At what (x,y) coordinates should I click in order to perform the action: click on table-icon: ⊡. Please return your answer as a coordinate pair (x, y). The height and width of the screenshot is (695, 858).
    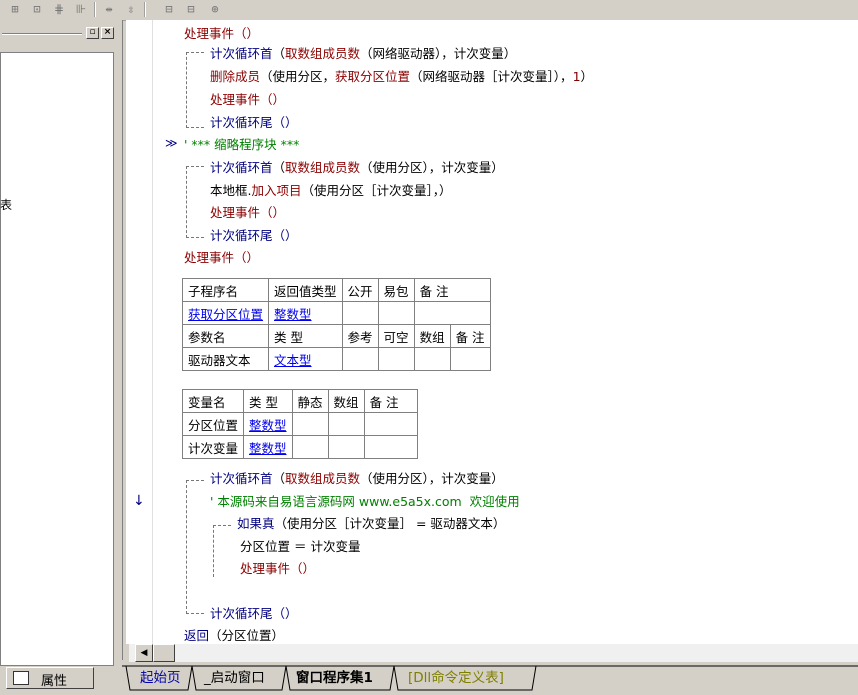
    Looking at the image, I should click on (37, 9).